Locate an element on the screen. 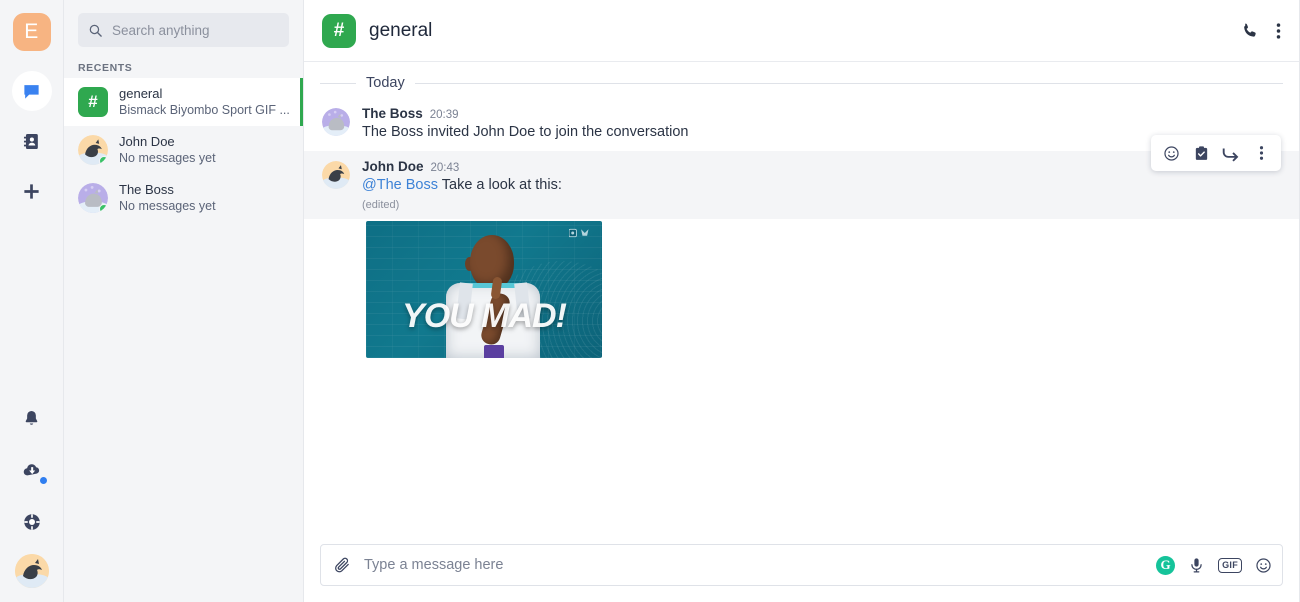 This screenshot has width=1300, height=602. conversation-name: general is located at coordinates (141, 93).